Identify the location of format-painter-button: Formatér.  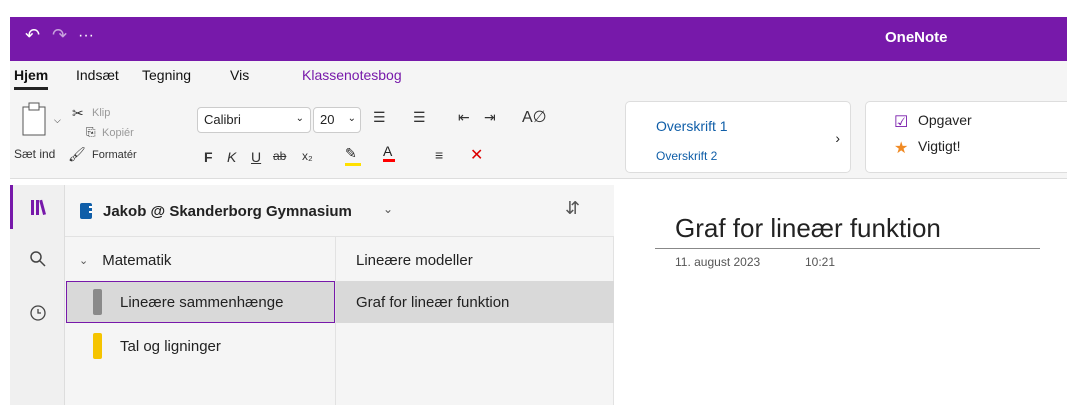
(114, 155).